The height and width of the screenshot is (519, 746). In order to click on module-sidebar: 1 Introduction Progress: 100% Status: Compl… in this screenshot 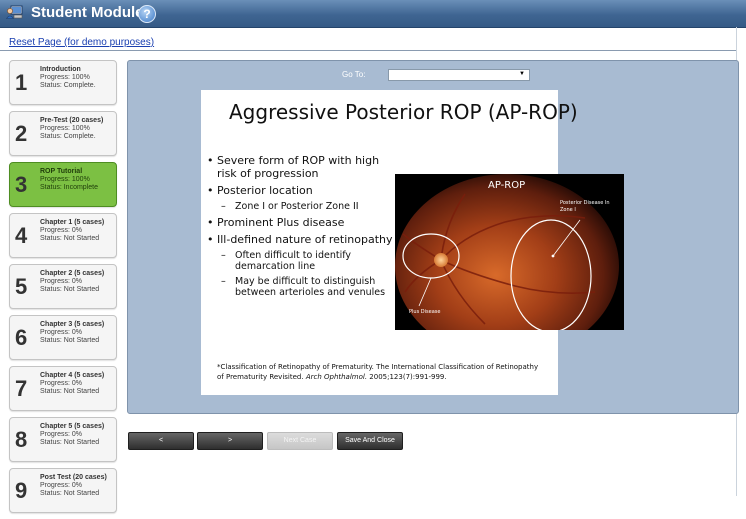, I will do `click(63, 289)`.